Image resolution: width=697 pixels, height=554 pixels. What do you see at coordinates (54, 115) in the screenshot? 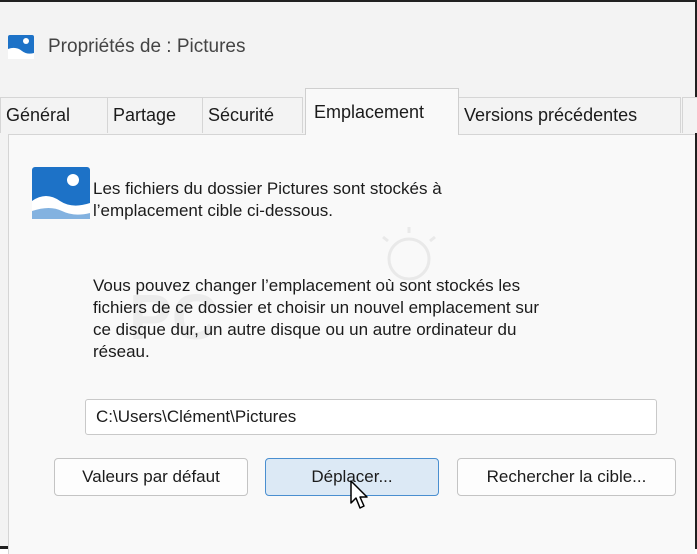
I see `tab-general: Général` at bounding box center [54, 115].